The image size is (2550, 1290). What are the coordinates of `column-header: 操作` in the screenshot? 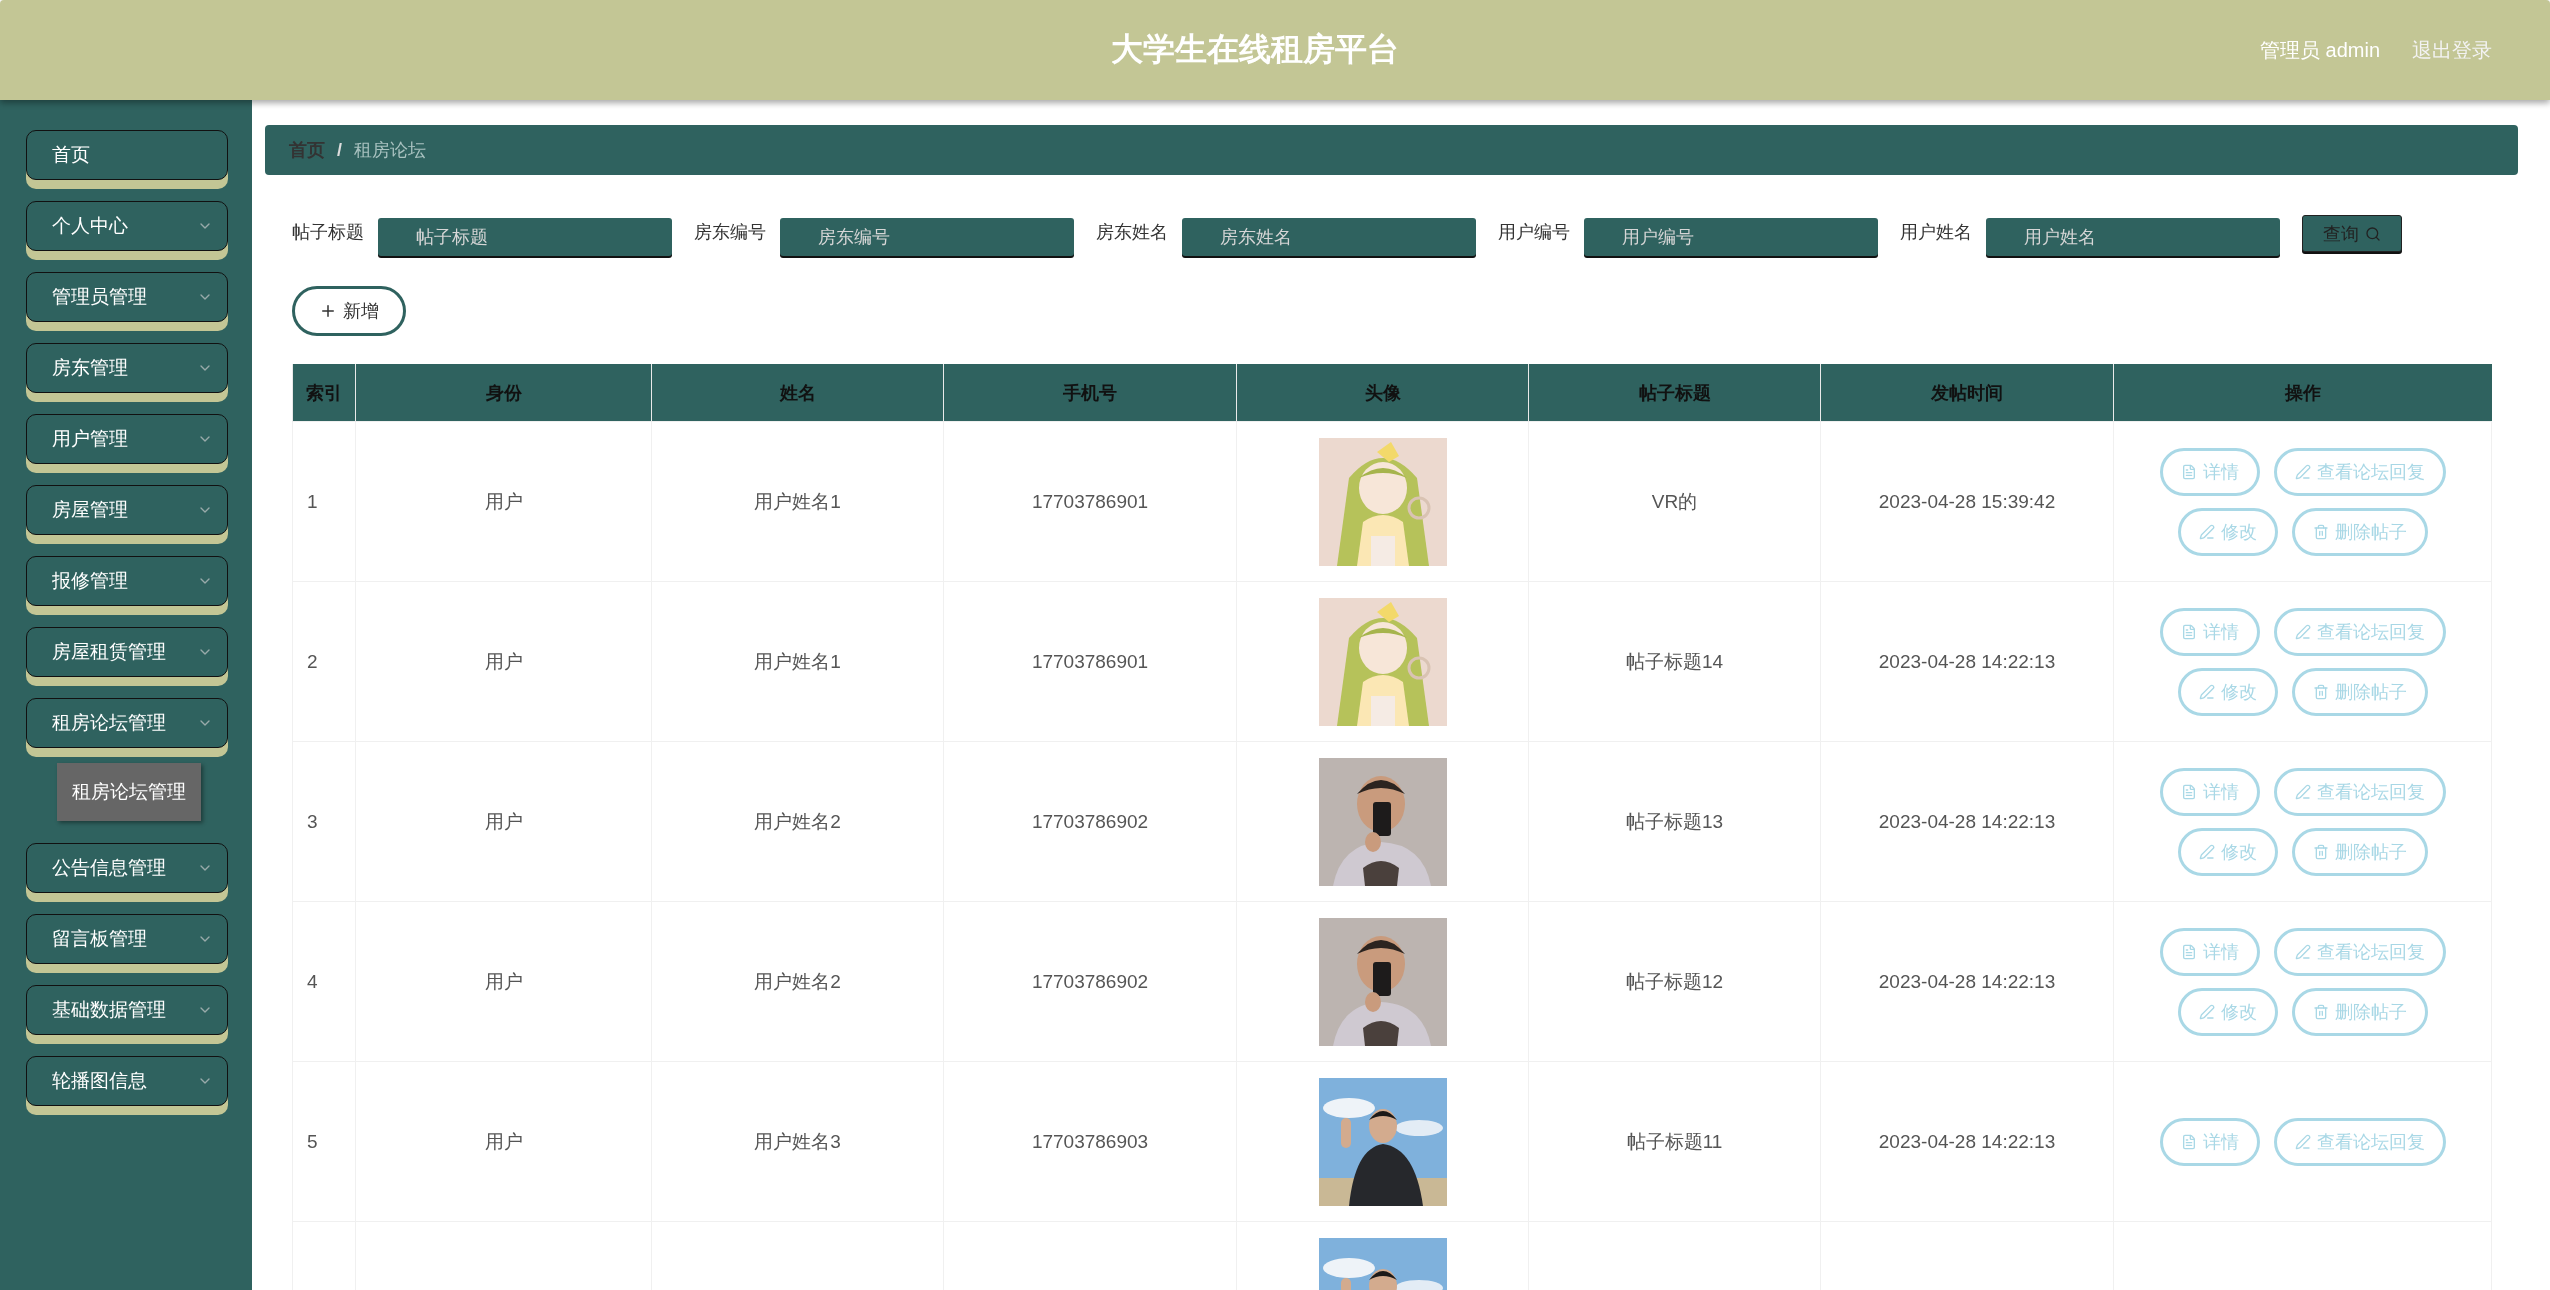 It's located at (2302, 393).